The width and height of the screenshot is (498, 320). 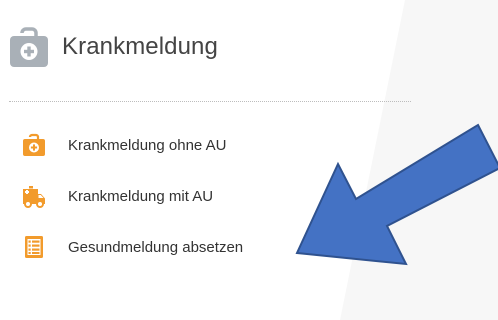 I want to click on menu-item-krankmeldung-ohne-au: Krankmeldung ohne AU, so click(x=123, y=145).